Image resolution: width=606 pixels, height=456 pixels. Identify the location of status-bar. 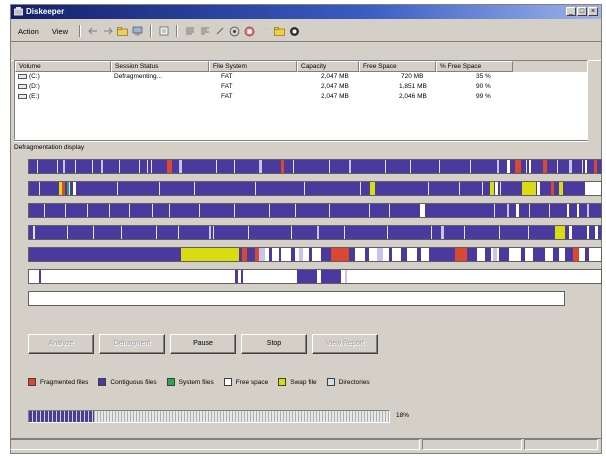
(306, 444).